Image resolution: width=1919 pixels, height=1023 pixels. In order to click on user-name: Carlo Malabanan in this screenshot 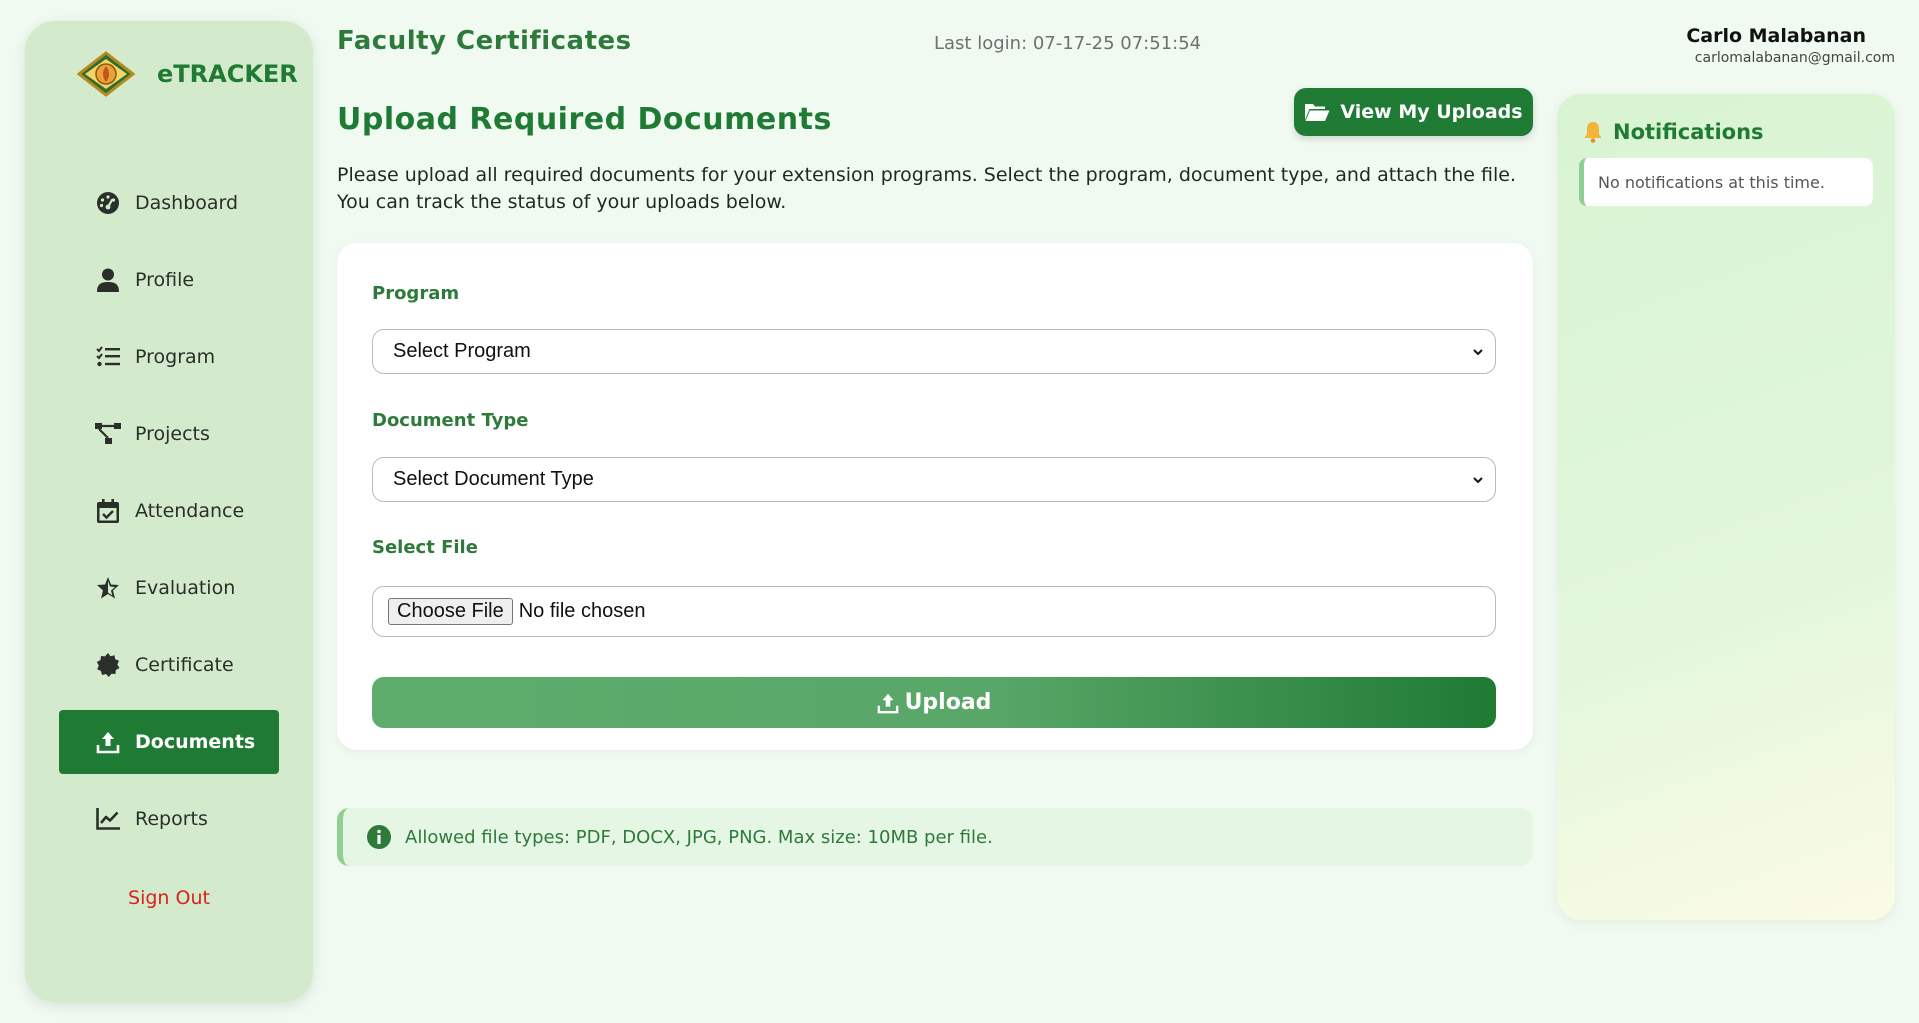, I will do `click(1776, 36)`.